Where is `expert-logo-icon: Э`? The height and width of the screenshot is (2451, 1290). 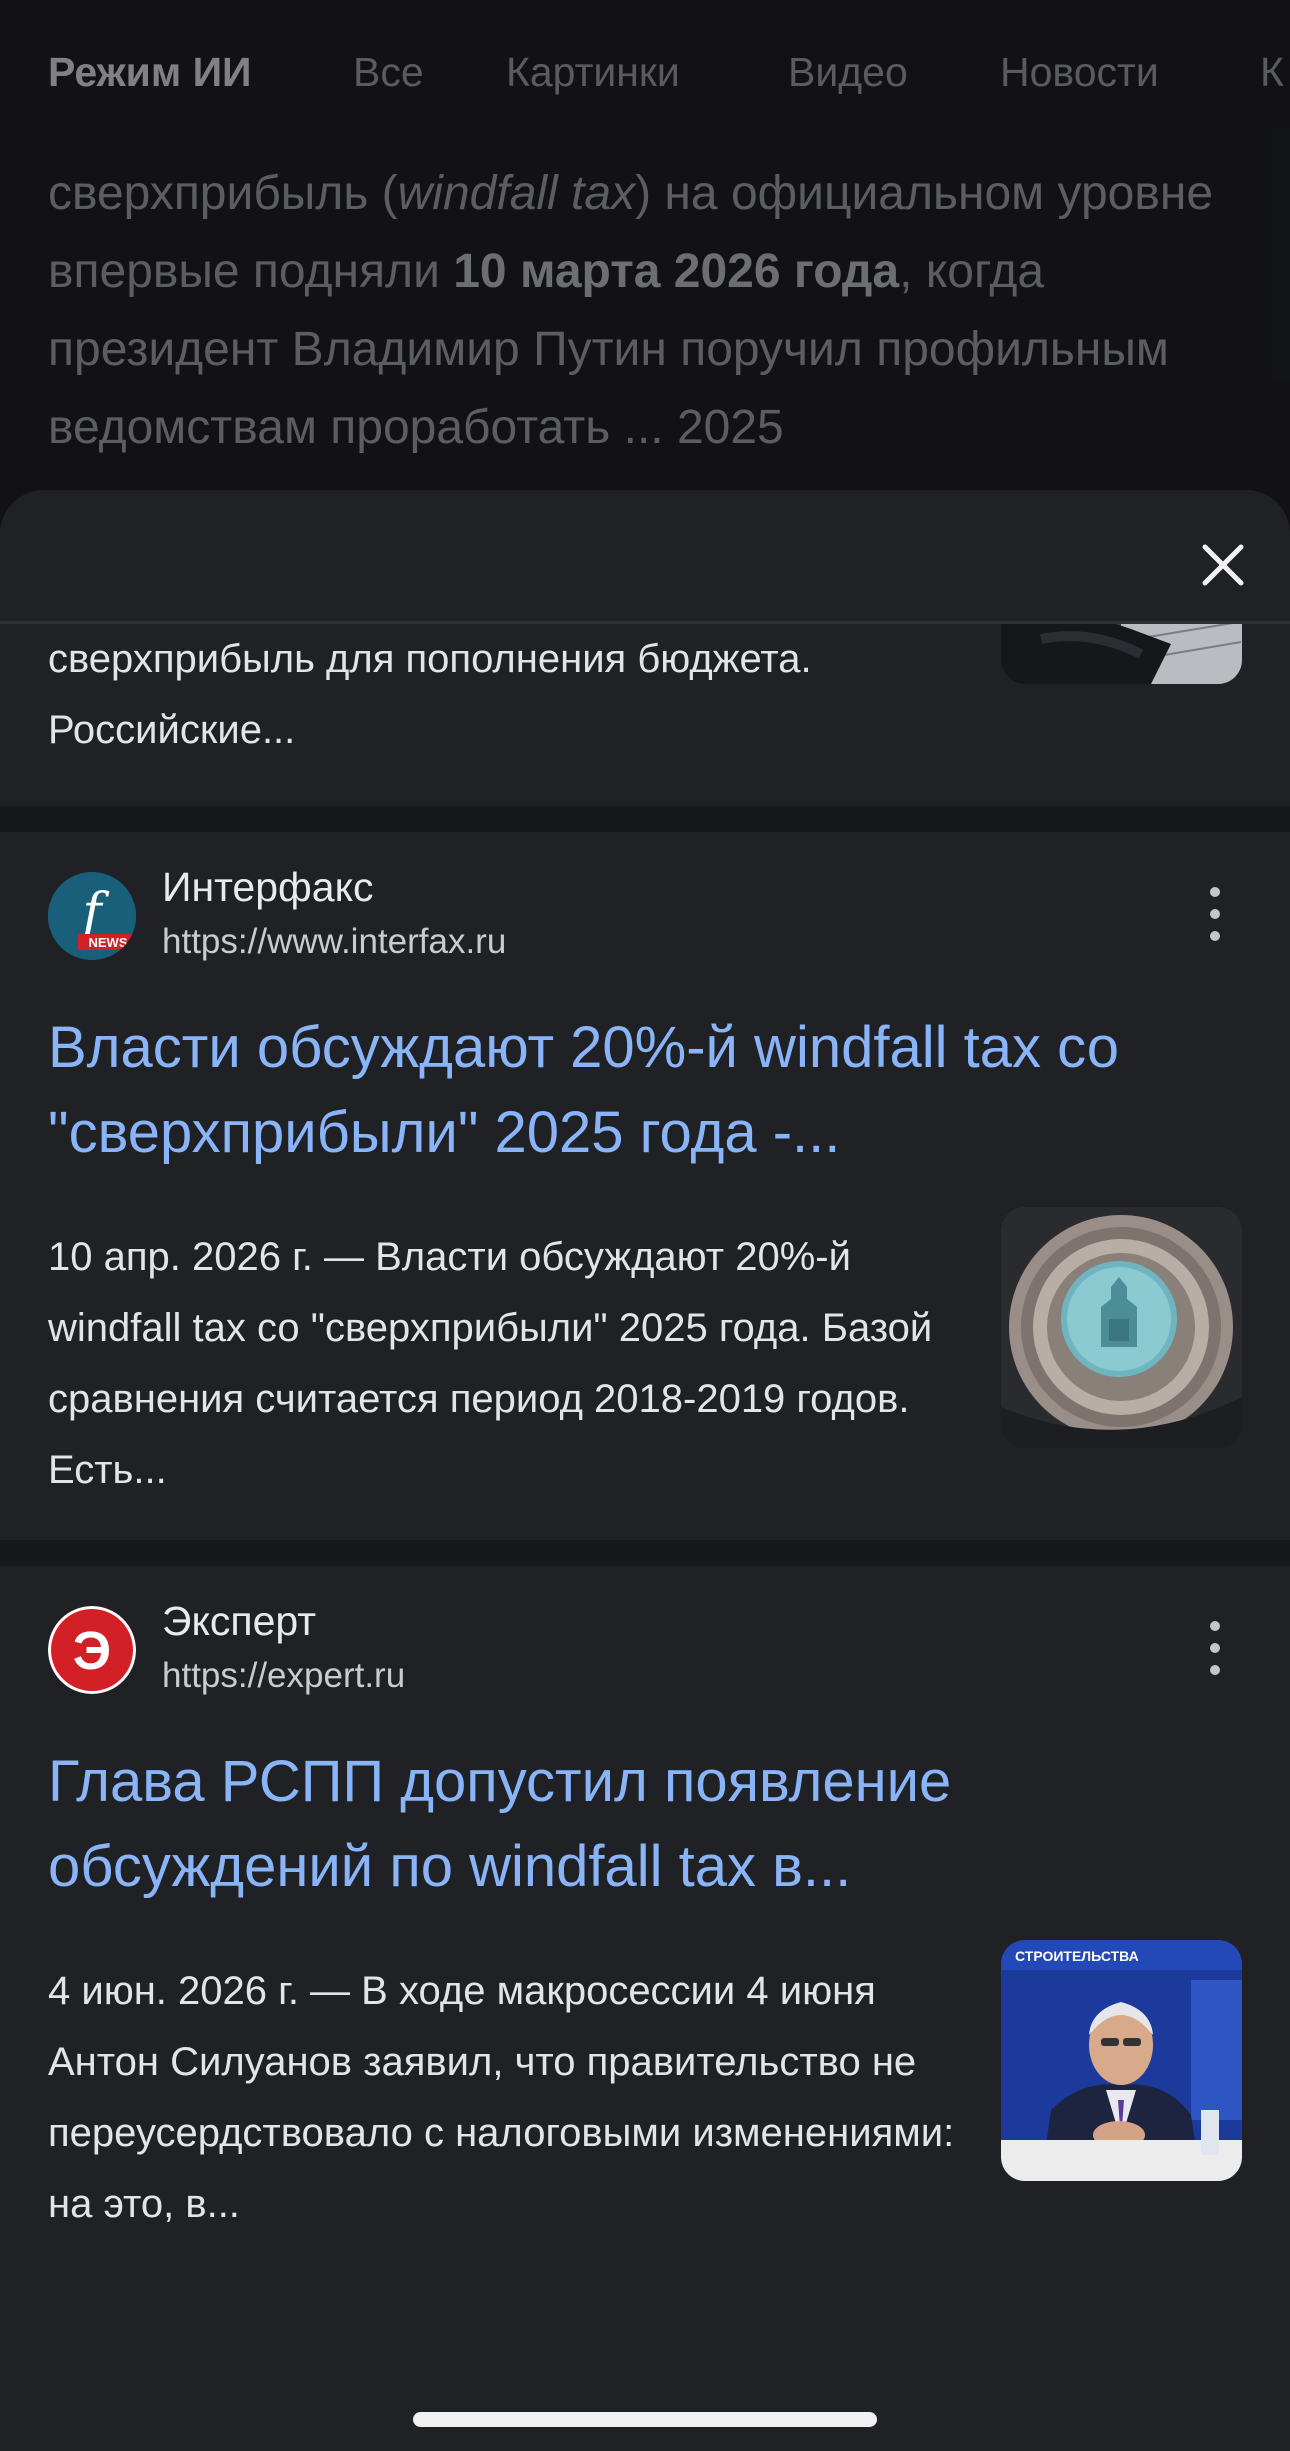 expert-logo-icon: Э is located at coordinates (92, 1650).